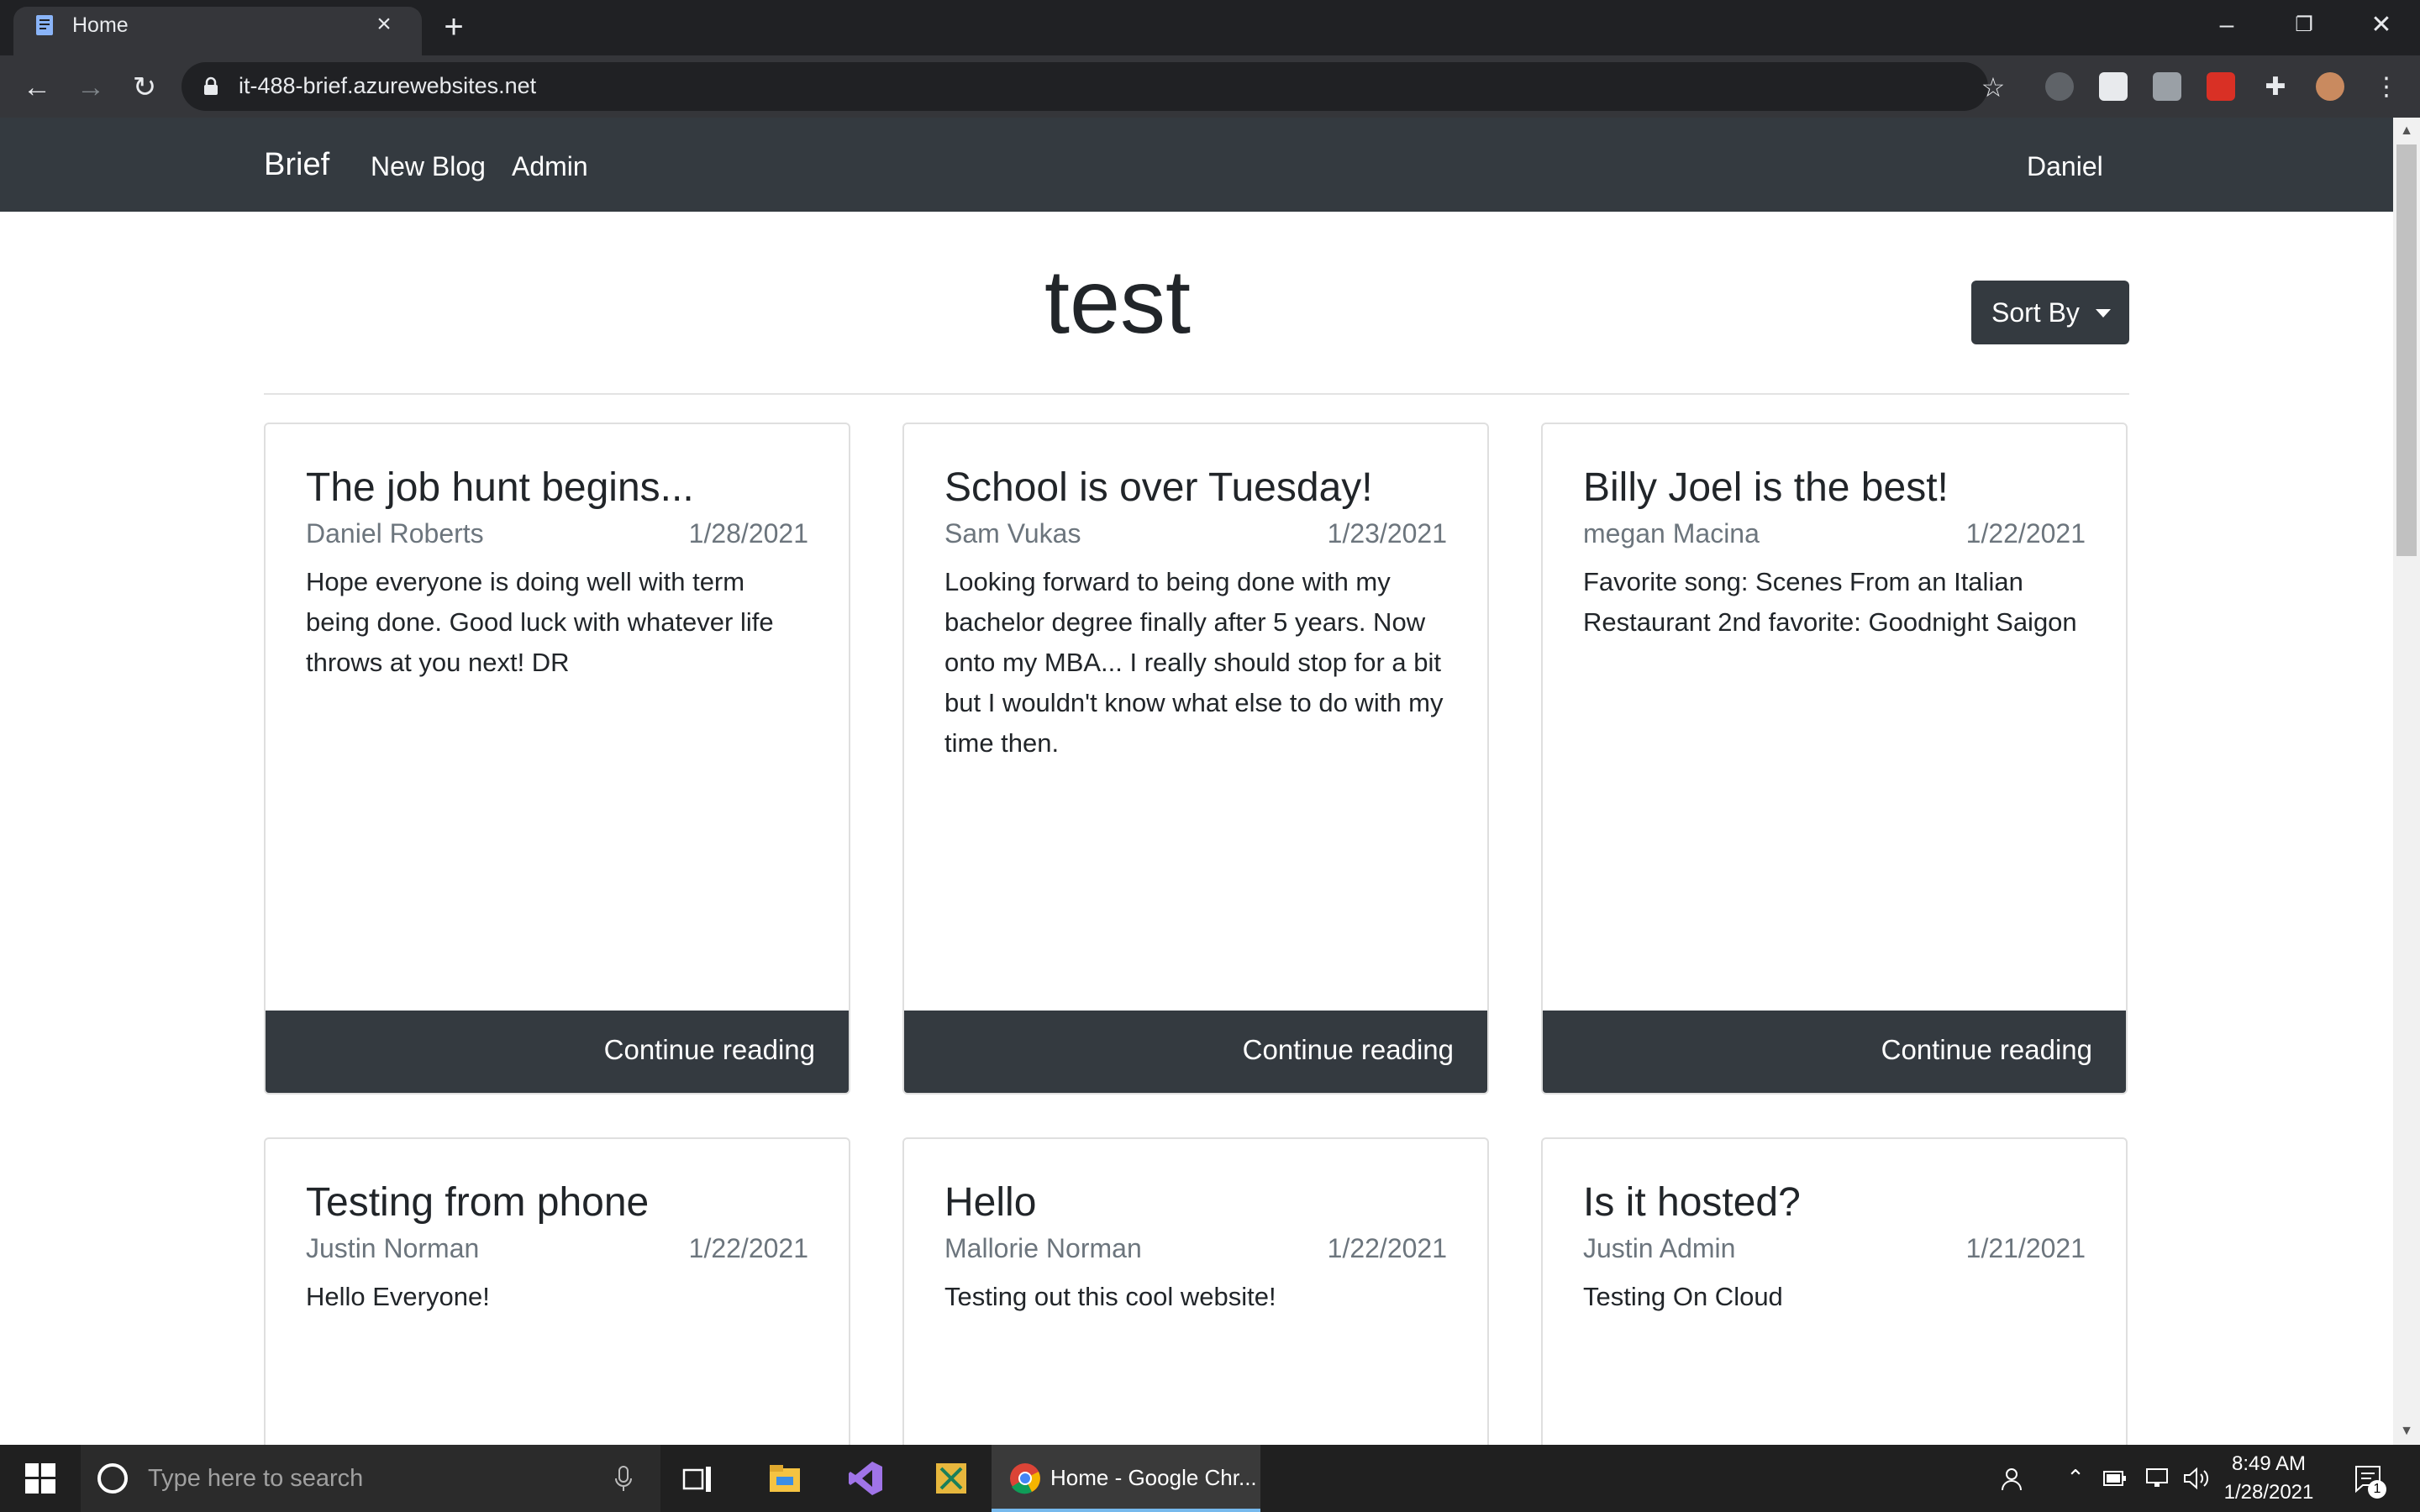 The width and height of the screenshot is (2420, 1512). I want to click on brand-link: Brief, so click(296, 165).